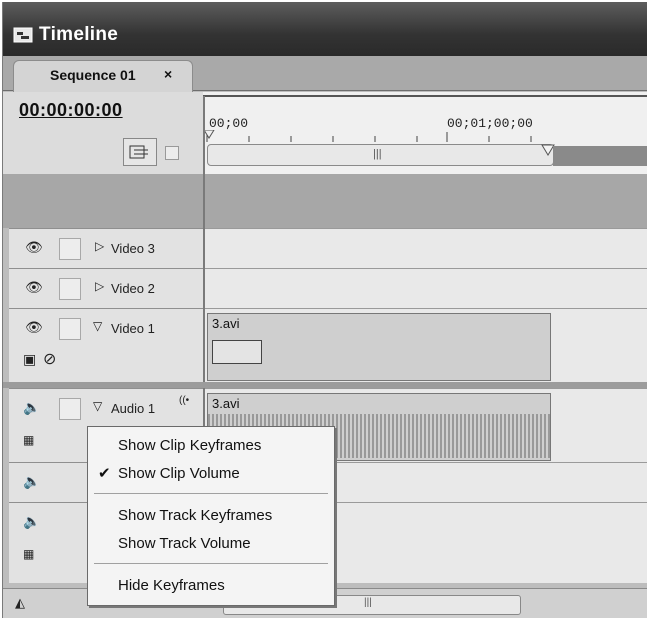  Describe the element at coordinates (29, 359) in the screenshot. I see `display-style-icon: ▣` at that location.